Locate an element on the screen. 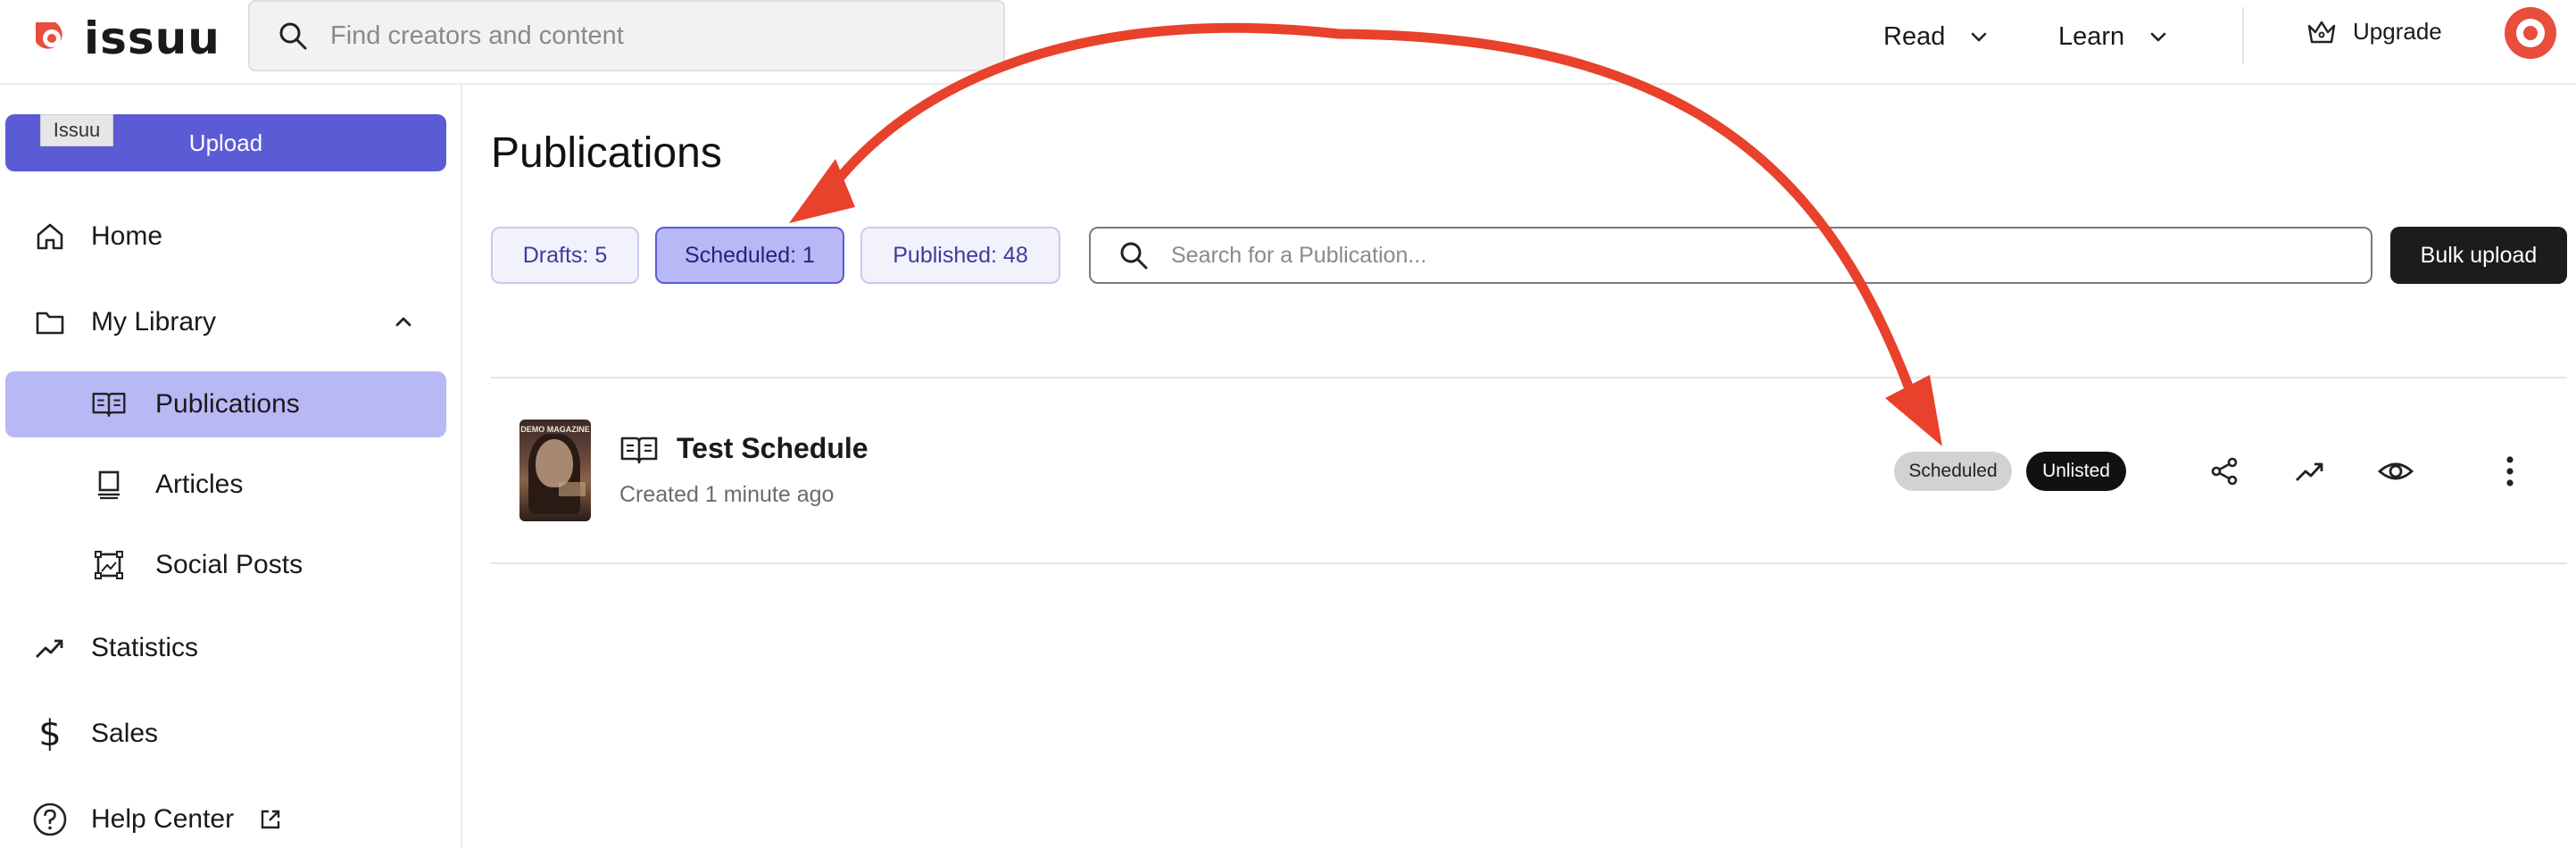 This screenshot has width=2576, height=848. sidebar-item-label: Help Center is located at coordinates (163, 819).